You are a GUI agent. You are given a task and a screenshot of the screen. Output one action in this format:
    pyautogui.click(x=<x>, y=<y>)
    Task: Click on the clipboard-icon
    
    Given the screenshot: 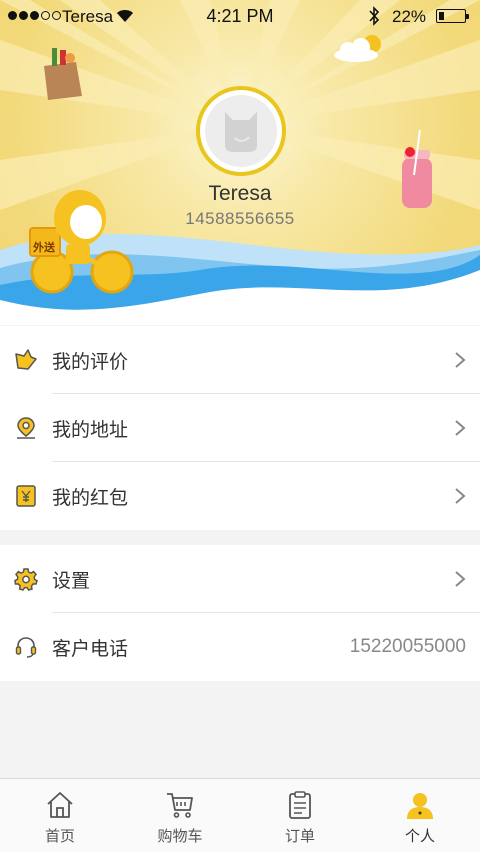 What is the action you would take?
    pyautogui.click(x=300, y=805)
    